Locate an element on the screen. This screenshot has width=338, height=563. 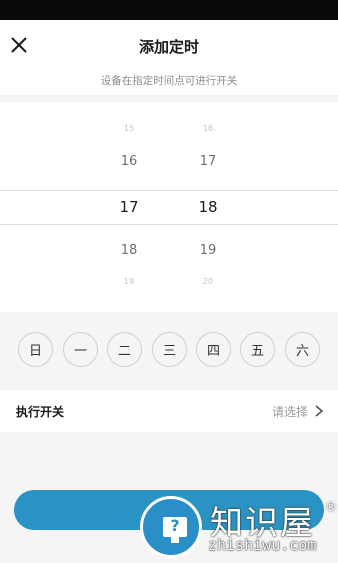
hour-option: 19 is located at coordinates (129, 281).